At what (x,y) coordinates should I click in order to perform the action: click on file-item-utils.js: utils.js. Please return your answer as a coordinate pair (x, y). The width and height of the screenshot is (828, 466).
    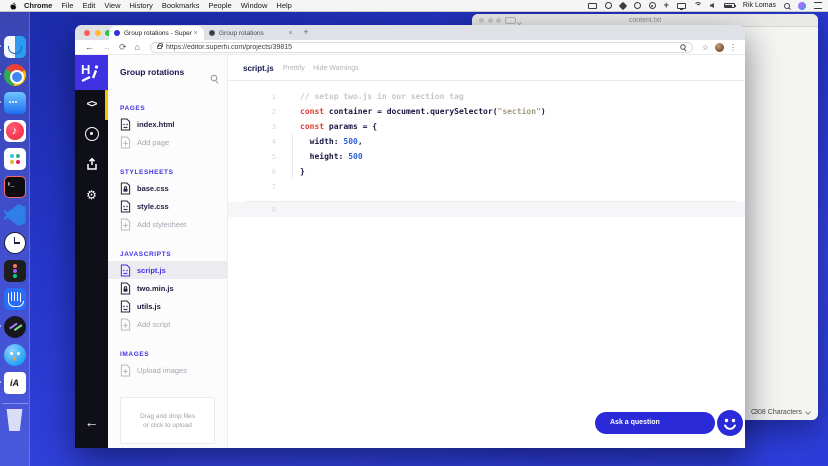
    Looking at the image, I should click on (167, 306).